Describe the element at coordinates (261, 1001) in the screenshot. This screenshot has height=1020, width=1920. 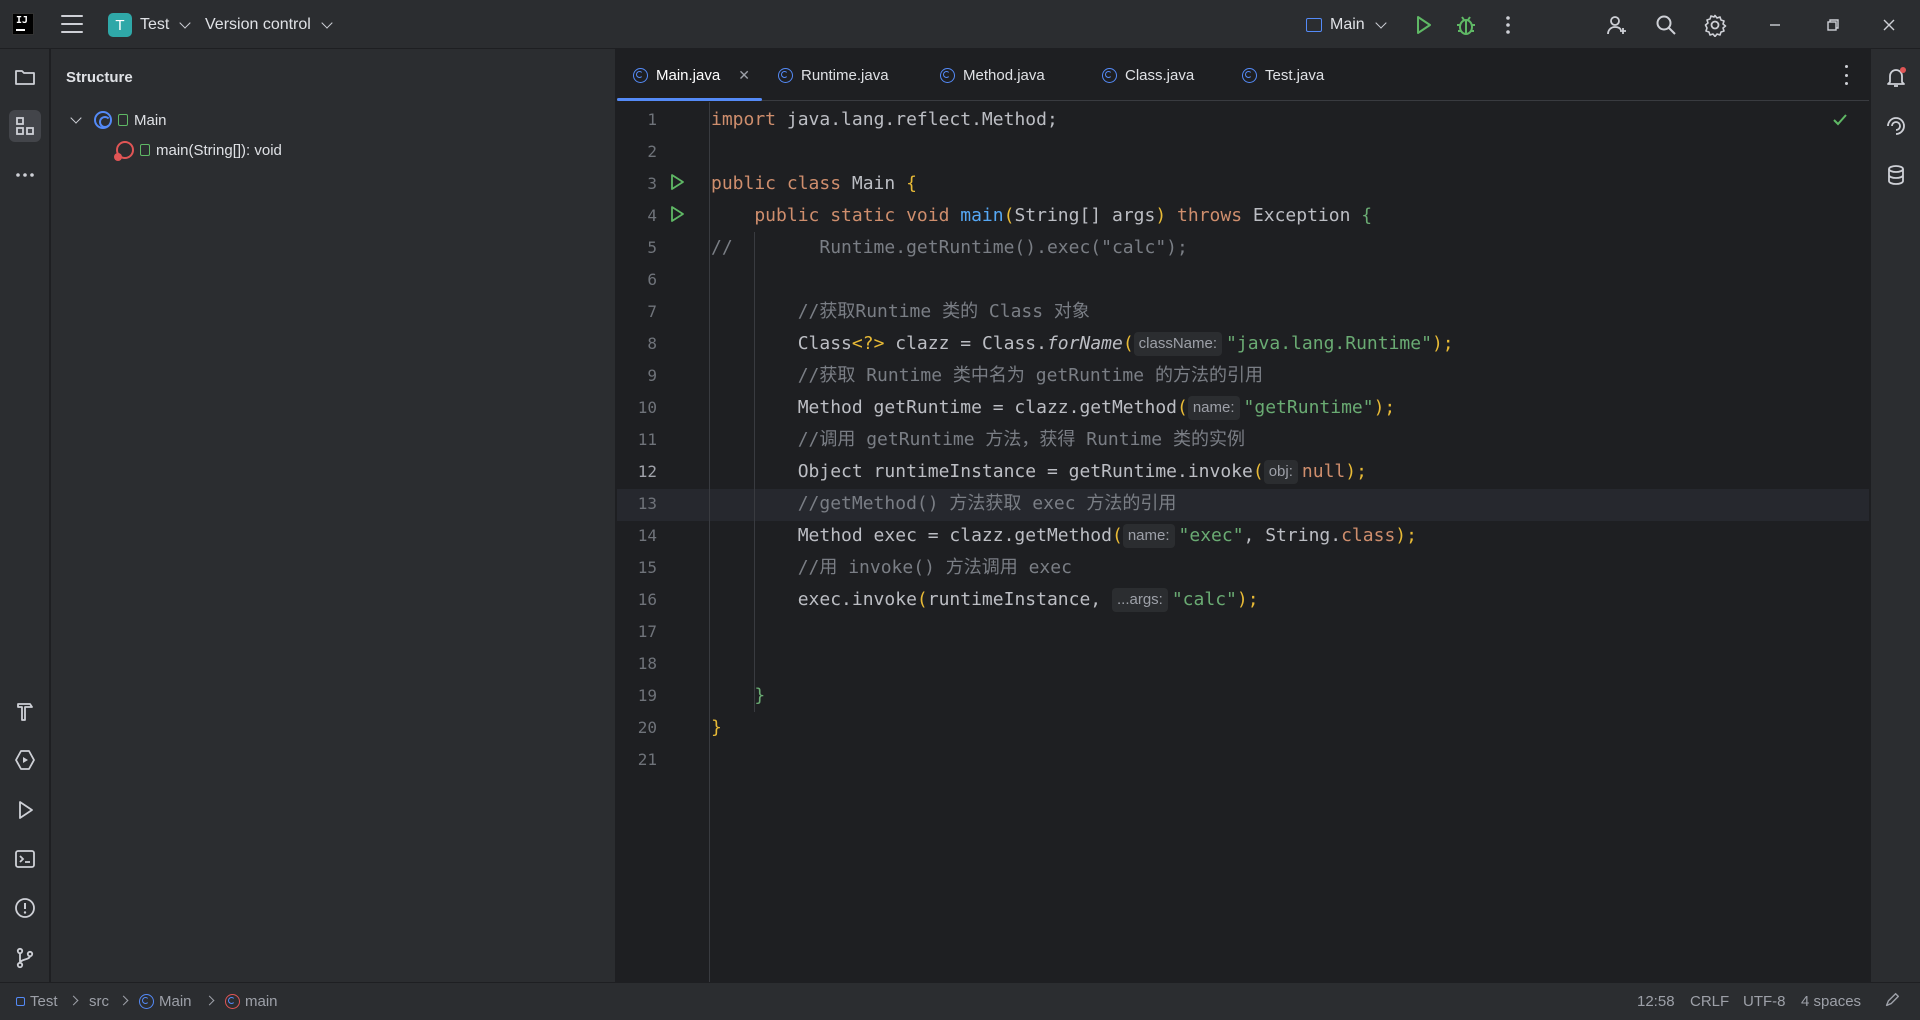
I see `breadcrumb-label: main` at that location.